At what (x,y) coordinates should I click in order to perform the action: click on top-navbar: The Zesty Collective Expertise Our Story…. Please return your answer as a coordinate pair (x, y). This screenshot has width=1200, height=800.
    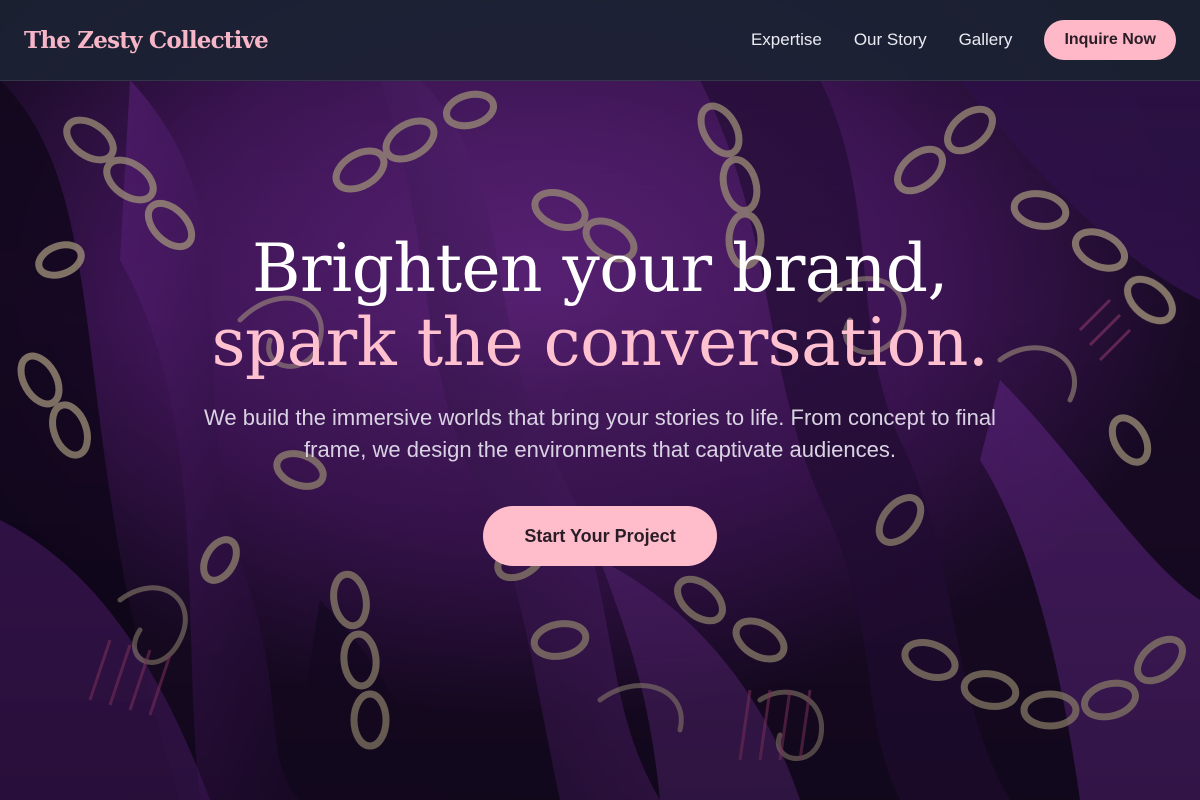
    Looking at the image, I should click on (600, 40).